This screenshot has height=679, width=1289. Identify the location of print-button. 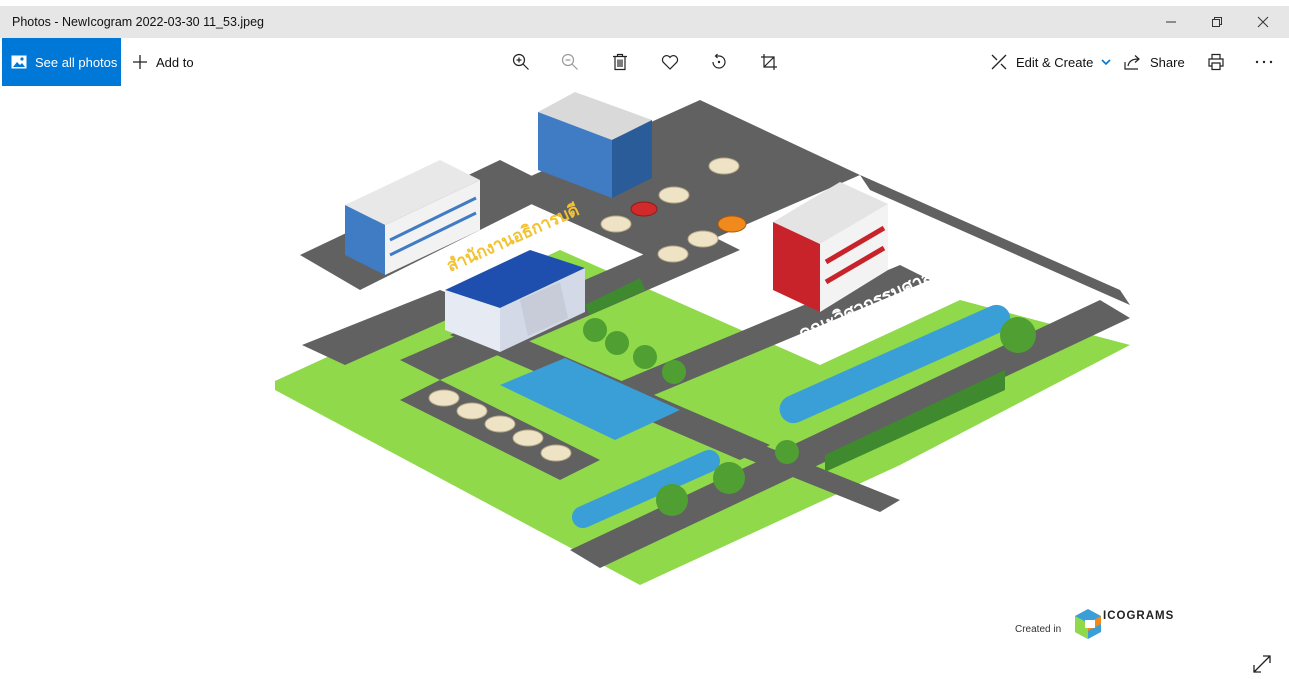
(1216, 62).